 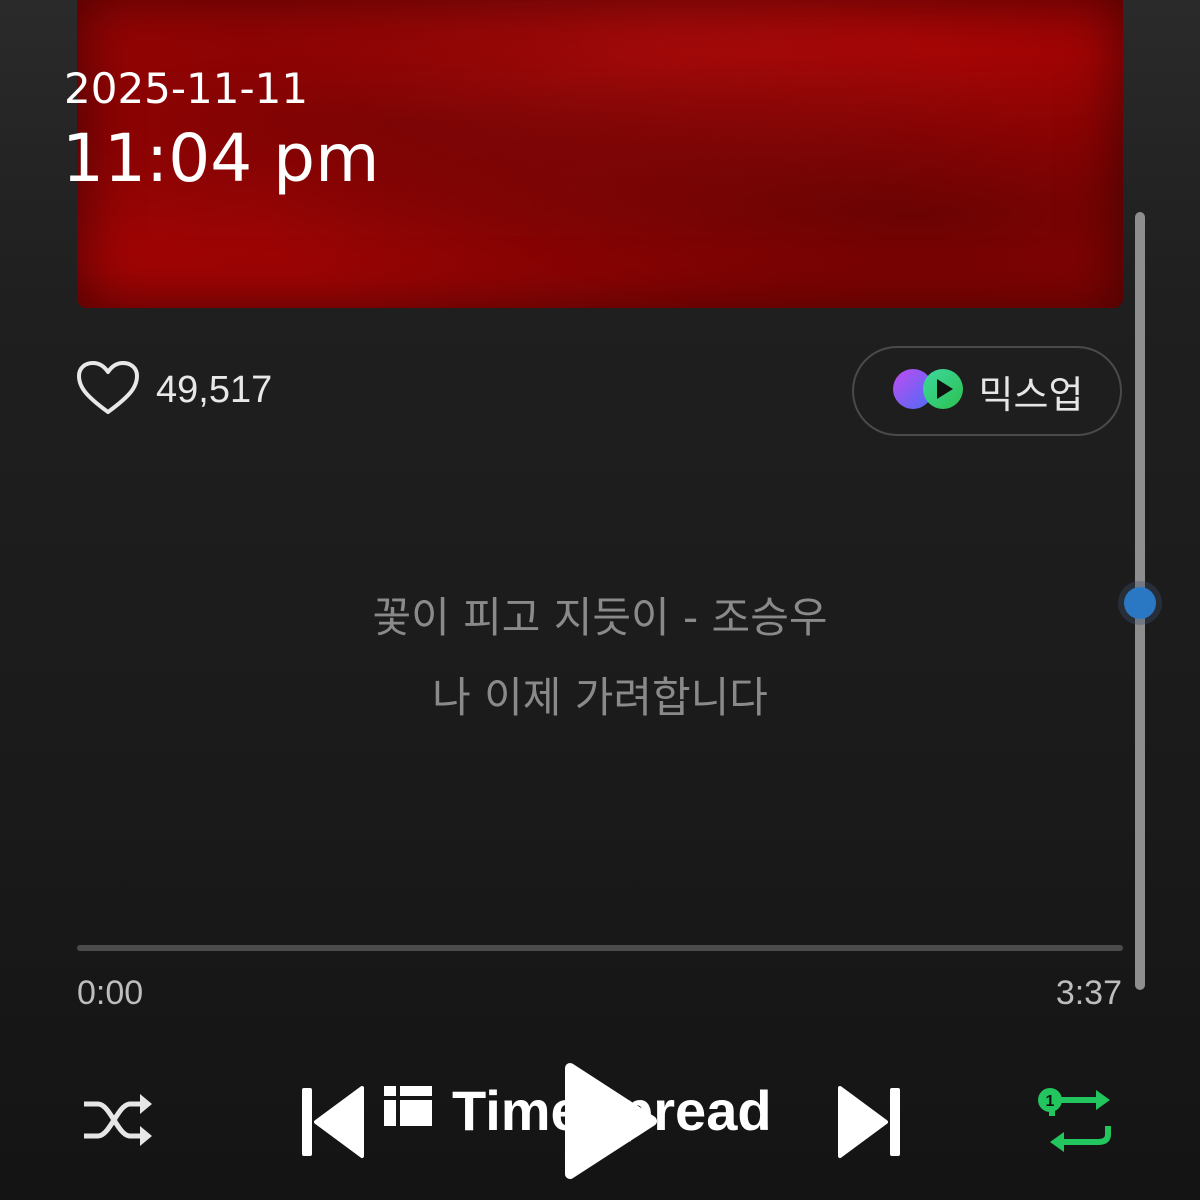 I want to click on like-button: 49,517, so click(x=174, y=390).